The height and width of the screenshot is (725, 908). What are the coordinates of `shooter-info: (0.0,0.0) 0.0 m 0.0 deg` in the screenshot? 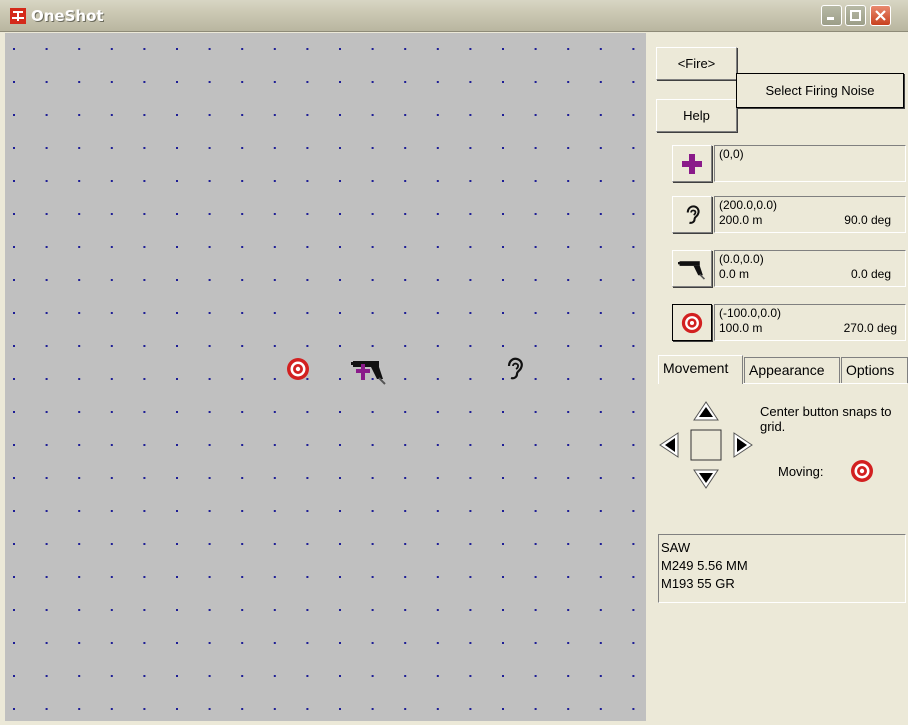 It's located at (810, 268).